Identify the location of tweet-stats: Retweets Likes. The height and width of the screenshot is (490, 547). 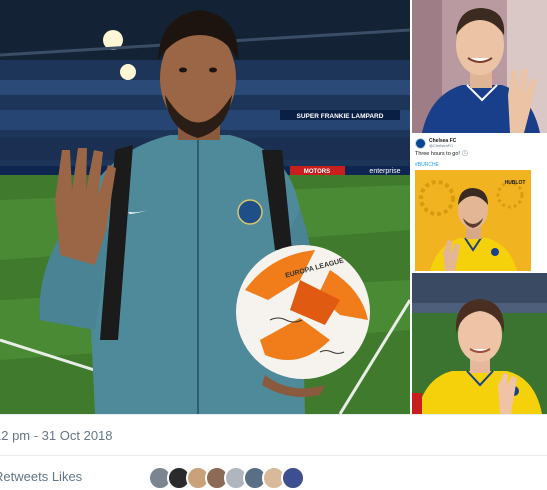
(41, 476).